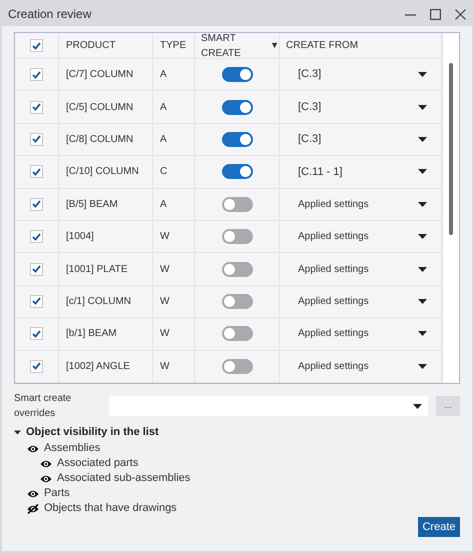 The height and width of the screenshot is (553, 474). Describe the element at coordinates (72, 448) in the screenshot. I see `visibility-item: Assemblies` at that location.